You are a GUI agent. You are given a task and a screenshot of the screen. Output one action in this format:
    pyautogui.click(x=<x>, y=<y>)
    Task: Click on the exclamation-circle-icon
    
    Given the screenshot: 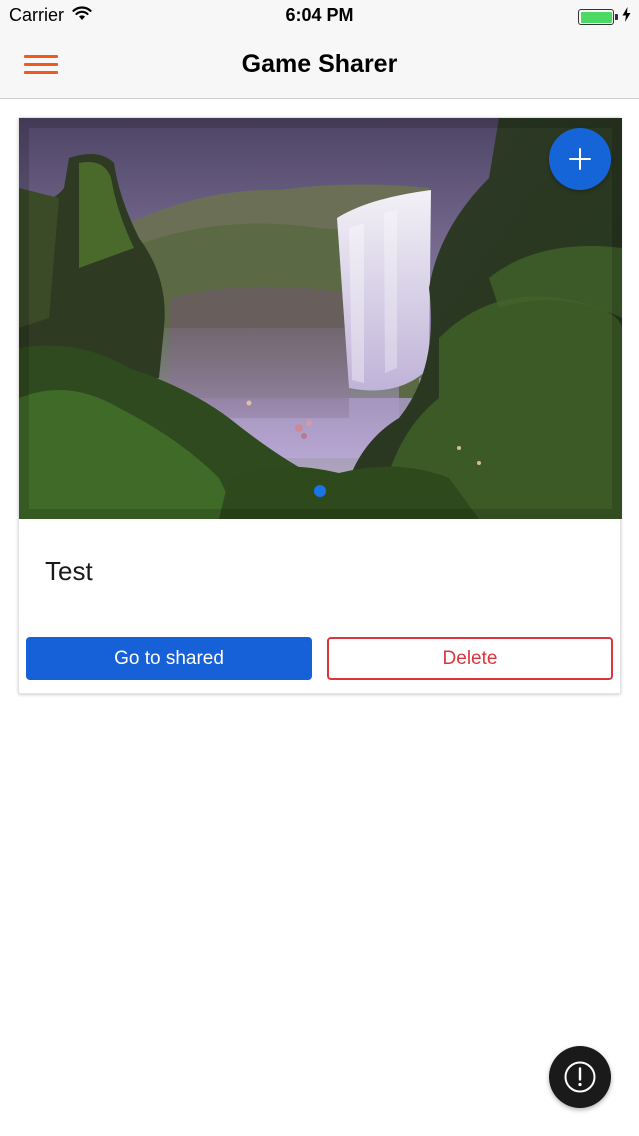 What is the action you would take?
    pyautogui.click(x=580, y=1077)
    